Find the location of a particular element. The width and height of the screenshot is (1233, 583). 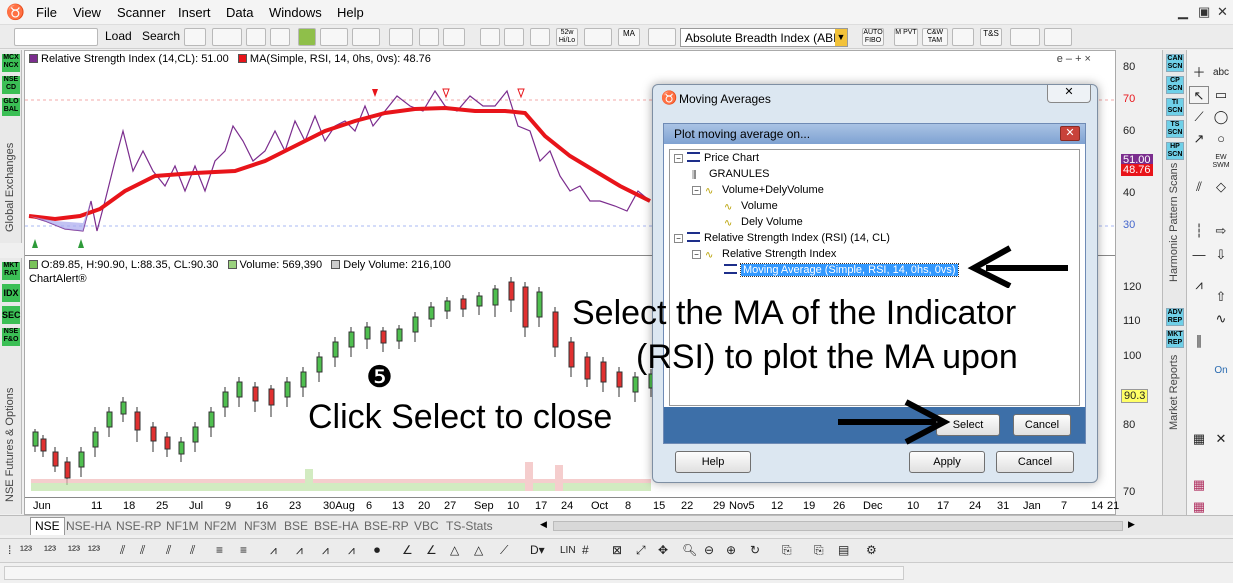

zoom-out-icon: ⊖ is located at coordinates (709, 550).